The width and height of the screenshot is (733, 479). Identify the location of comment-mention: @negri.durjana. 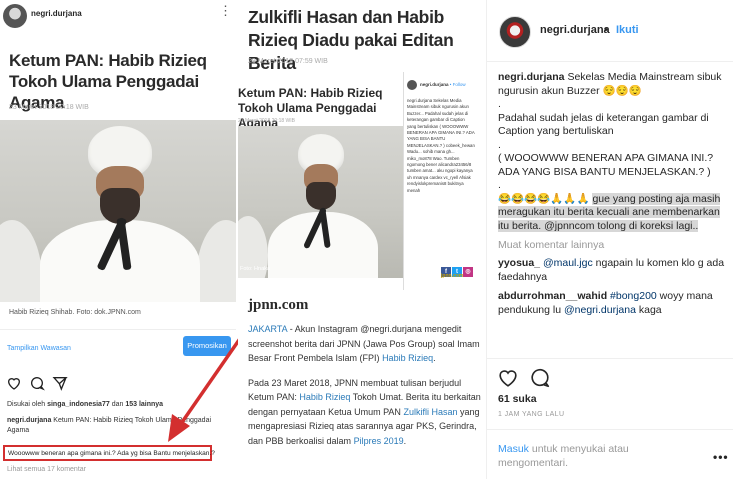
(600, 310).